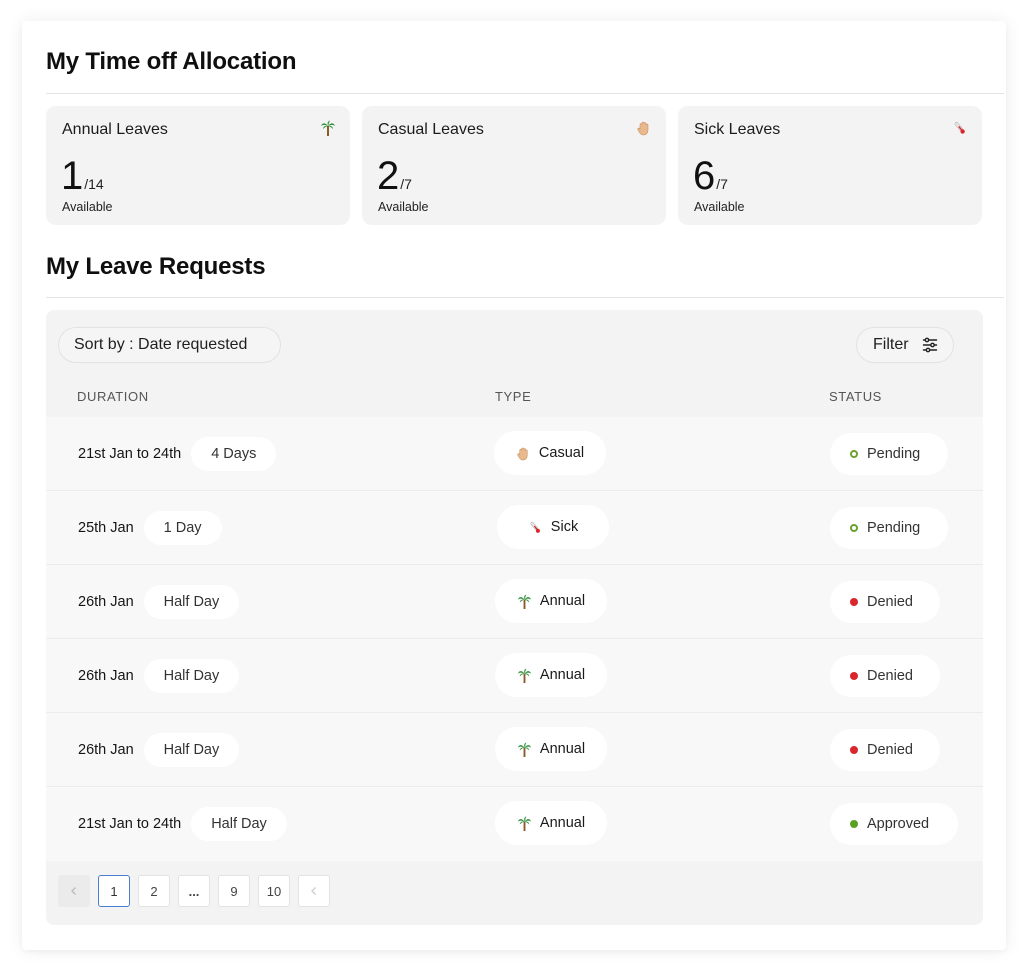 The width and height of the screenshot is (1029, 972). I want to click on type-chip: Casual, so click(550, 453).